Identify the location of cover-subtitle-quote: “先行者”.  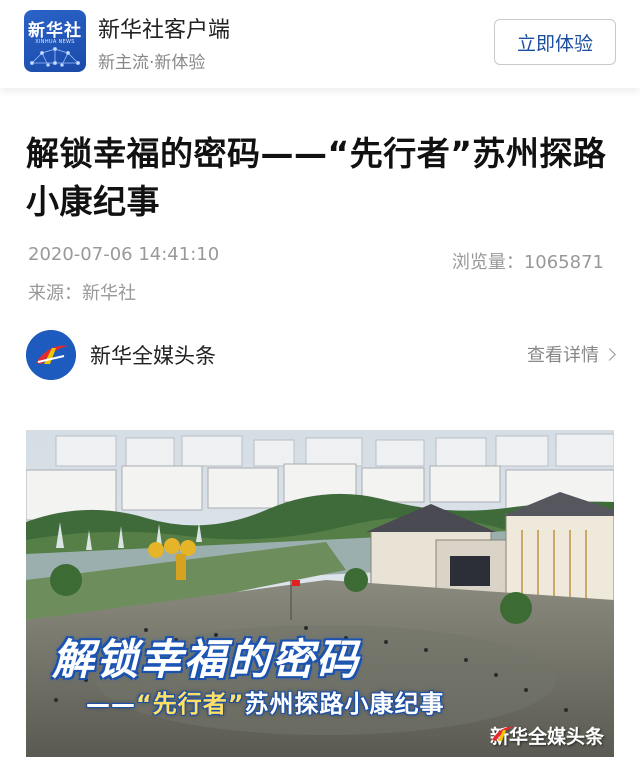
(190, 704).